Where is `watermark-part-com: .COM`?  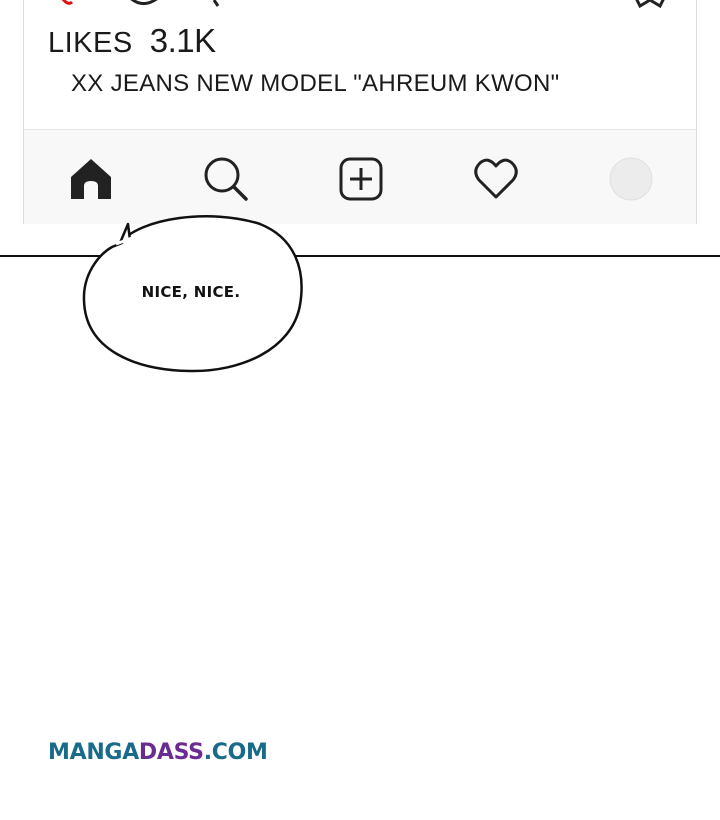
watermark-part-com: .COM is located at coordinates (235, 752).